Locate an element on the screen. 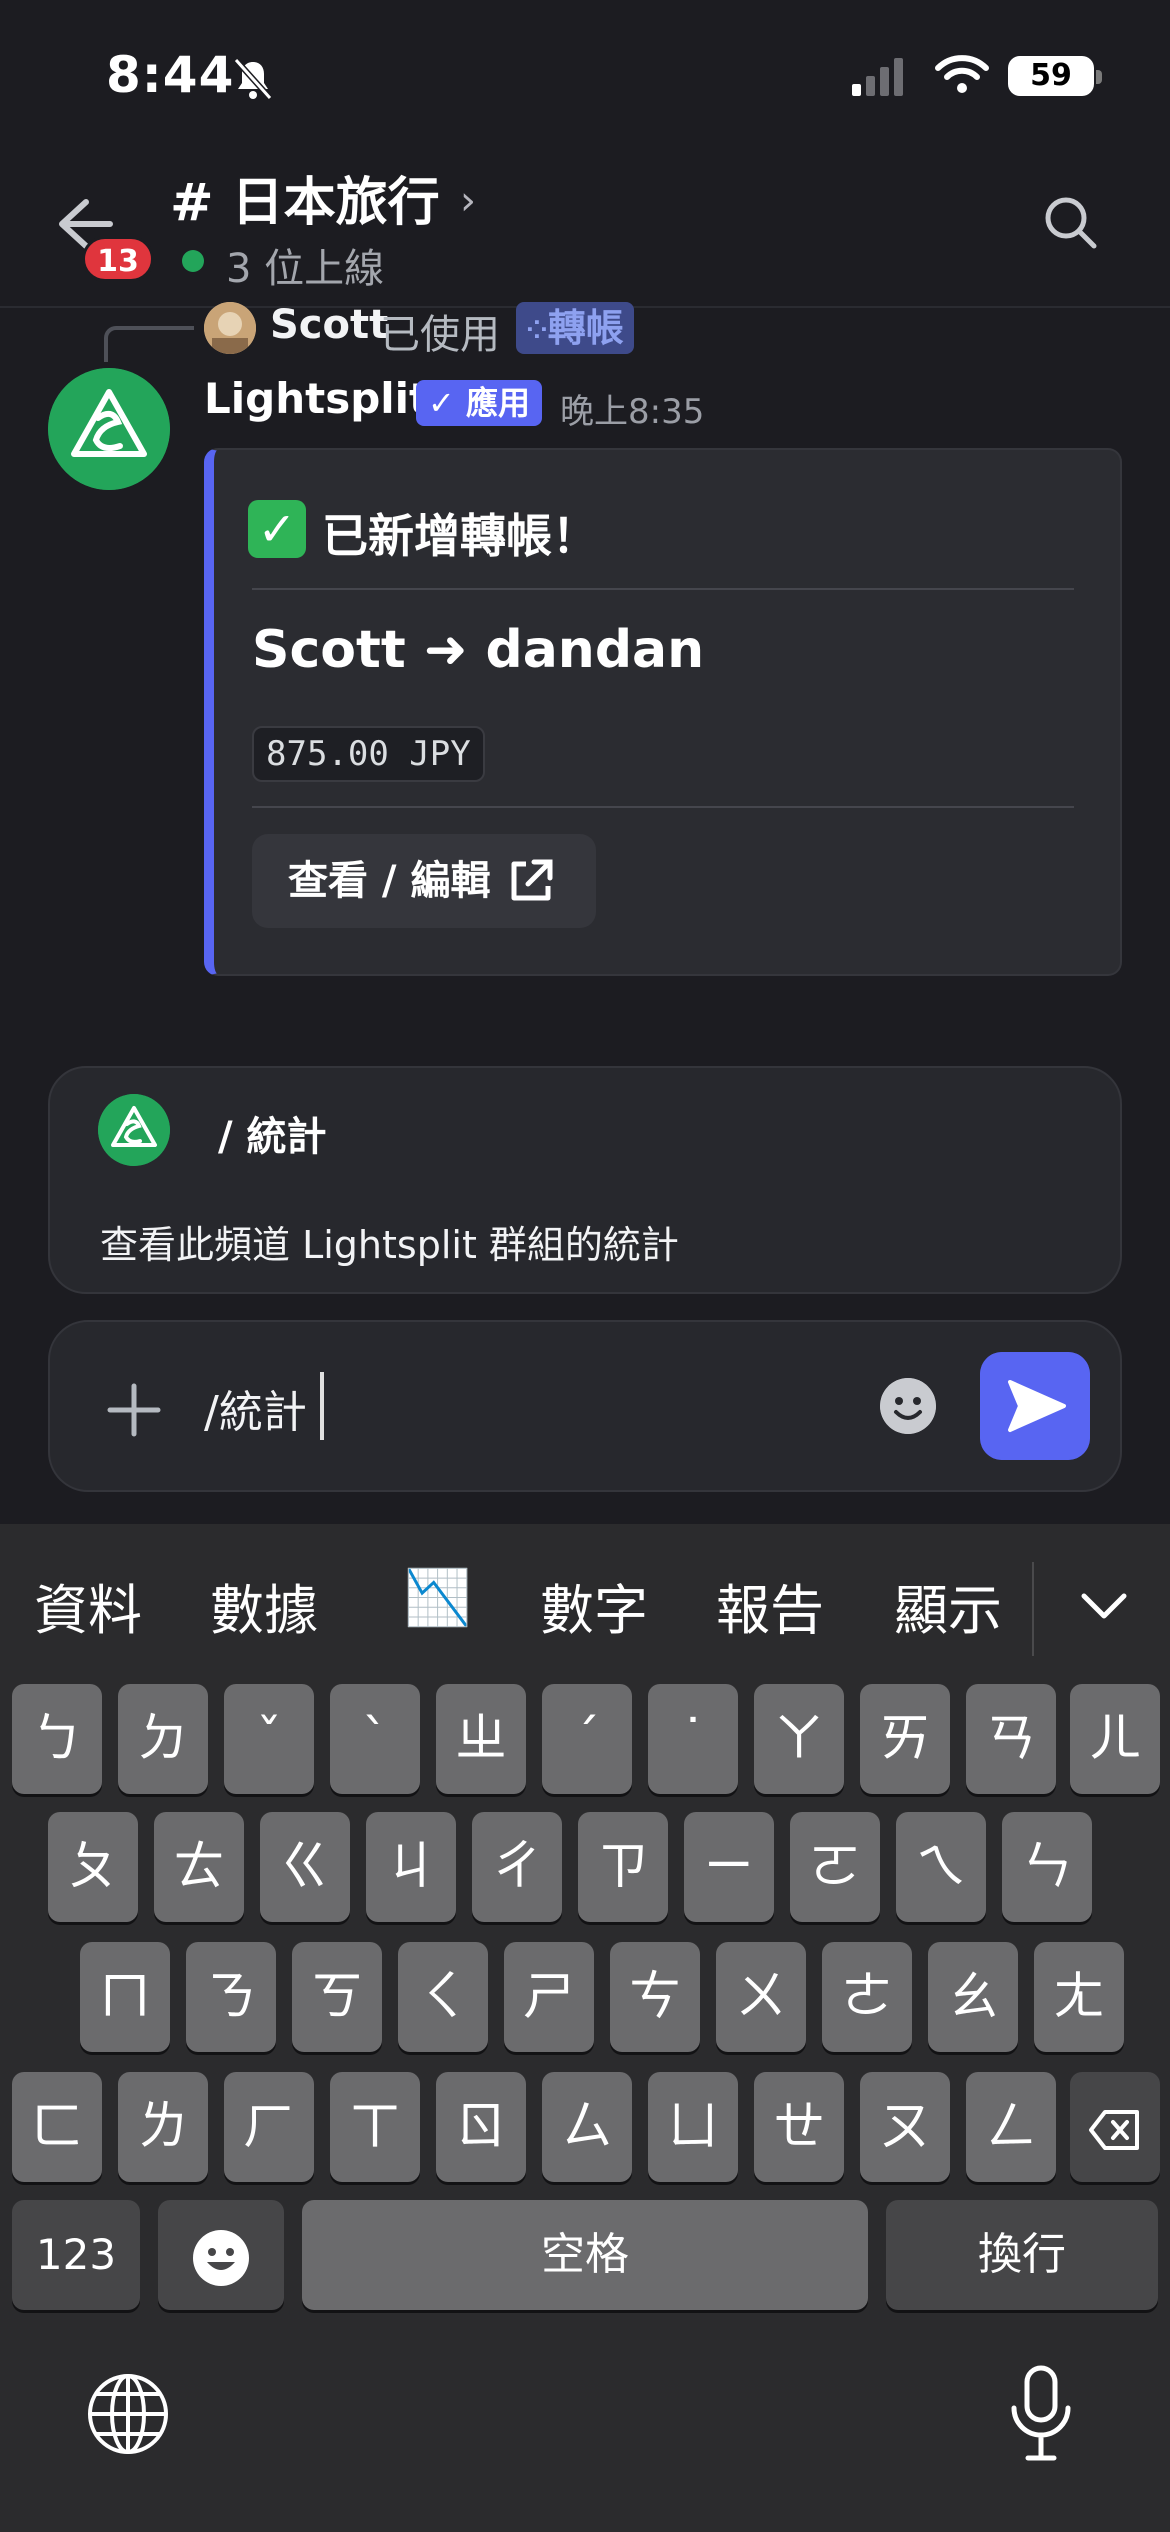 This screenshot has height=2532, width=1170. emoji-icon is located at coordinates (908, 1406).